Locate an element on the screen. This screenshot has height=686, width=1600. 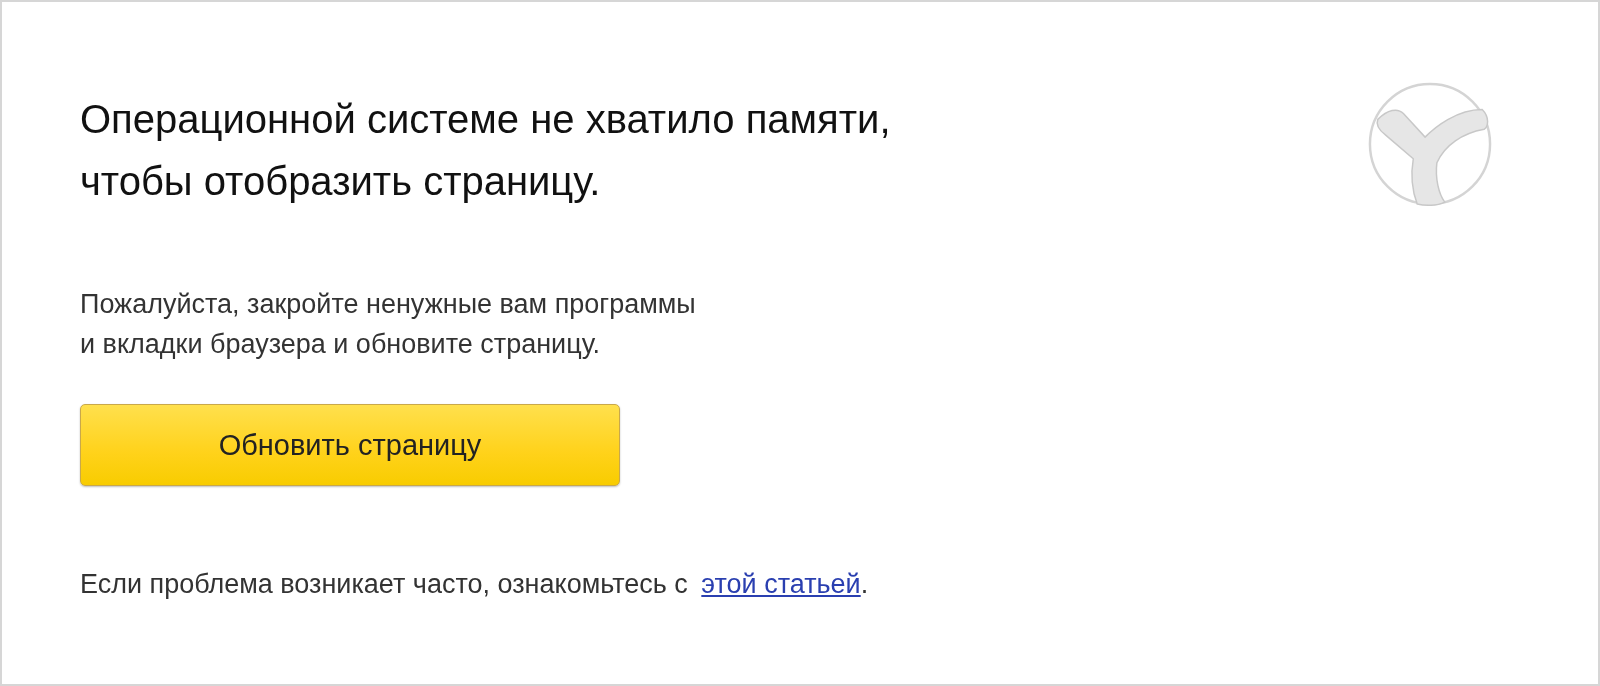
article-link: этой статьей is located at coordinates (781, 584).